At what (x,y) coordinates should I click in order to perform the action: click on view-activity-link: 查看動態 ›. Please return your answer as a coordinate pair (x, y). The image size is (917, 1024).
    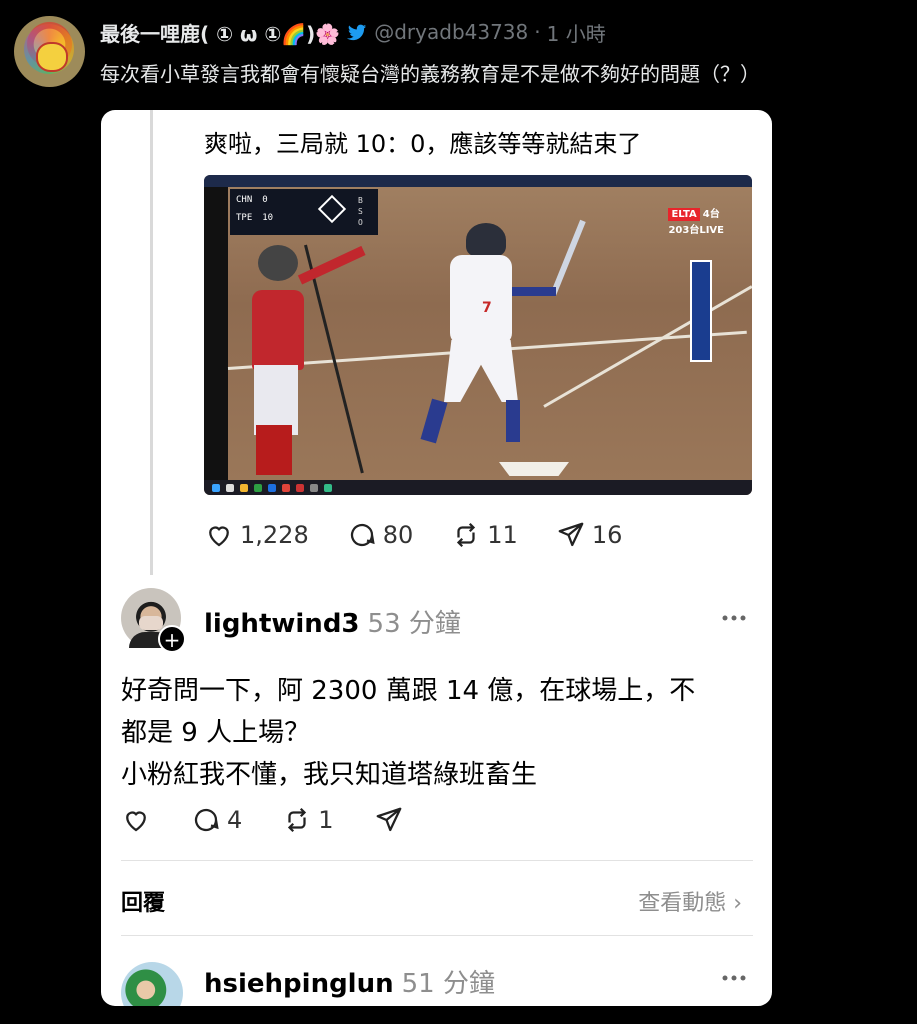
    Looking at the image, I should click on (690, 901).